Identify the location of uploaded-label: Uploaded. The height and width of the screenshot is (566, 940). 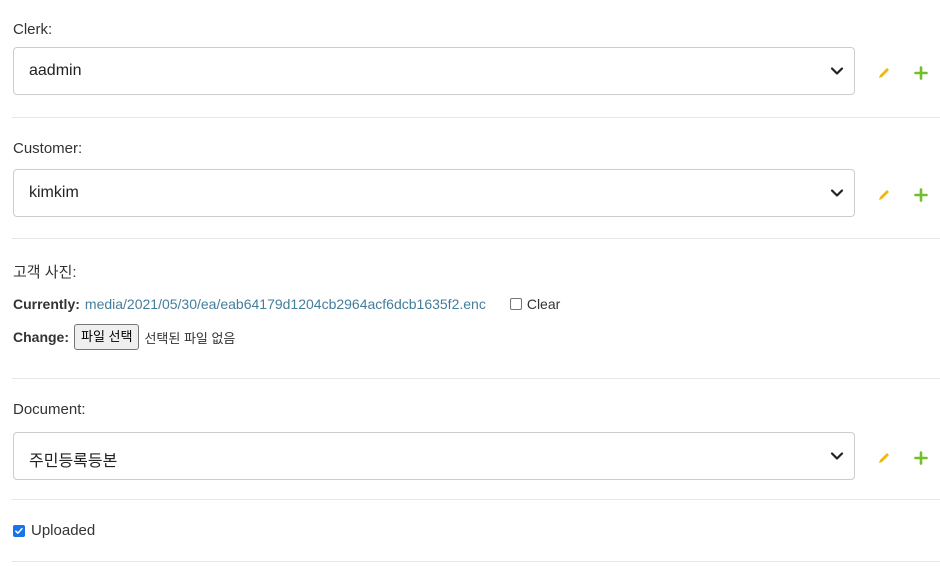
(63, 530).